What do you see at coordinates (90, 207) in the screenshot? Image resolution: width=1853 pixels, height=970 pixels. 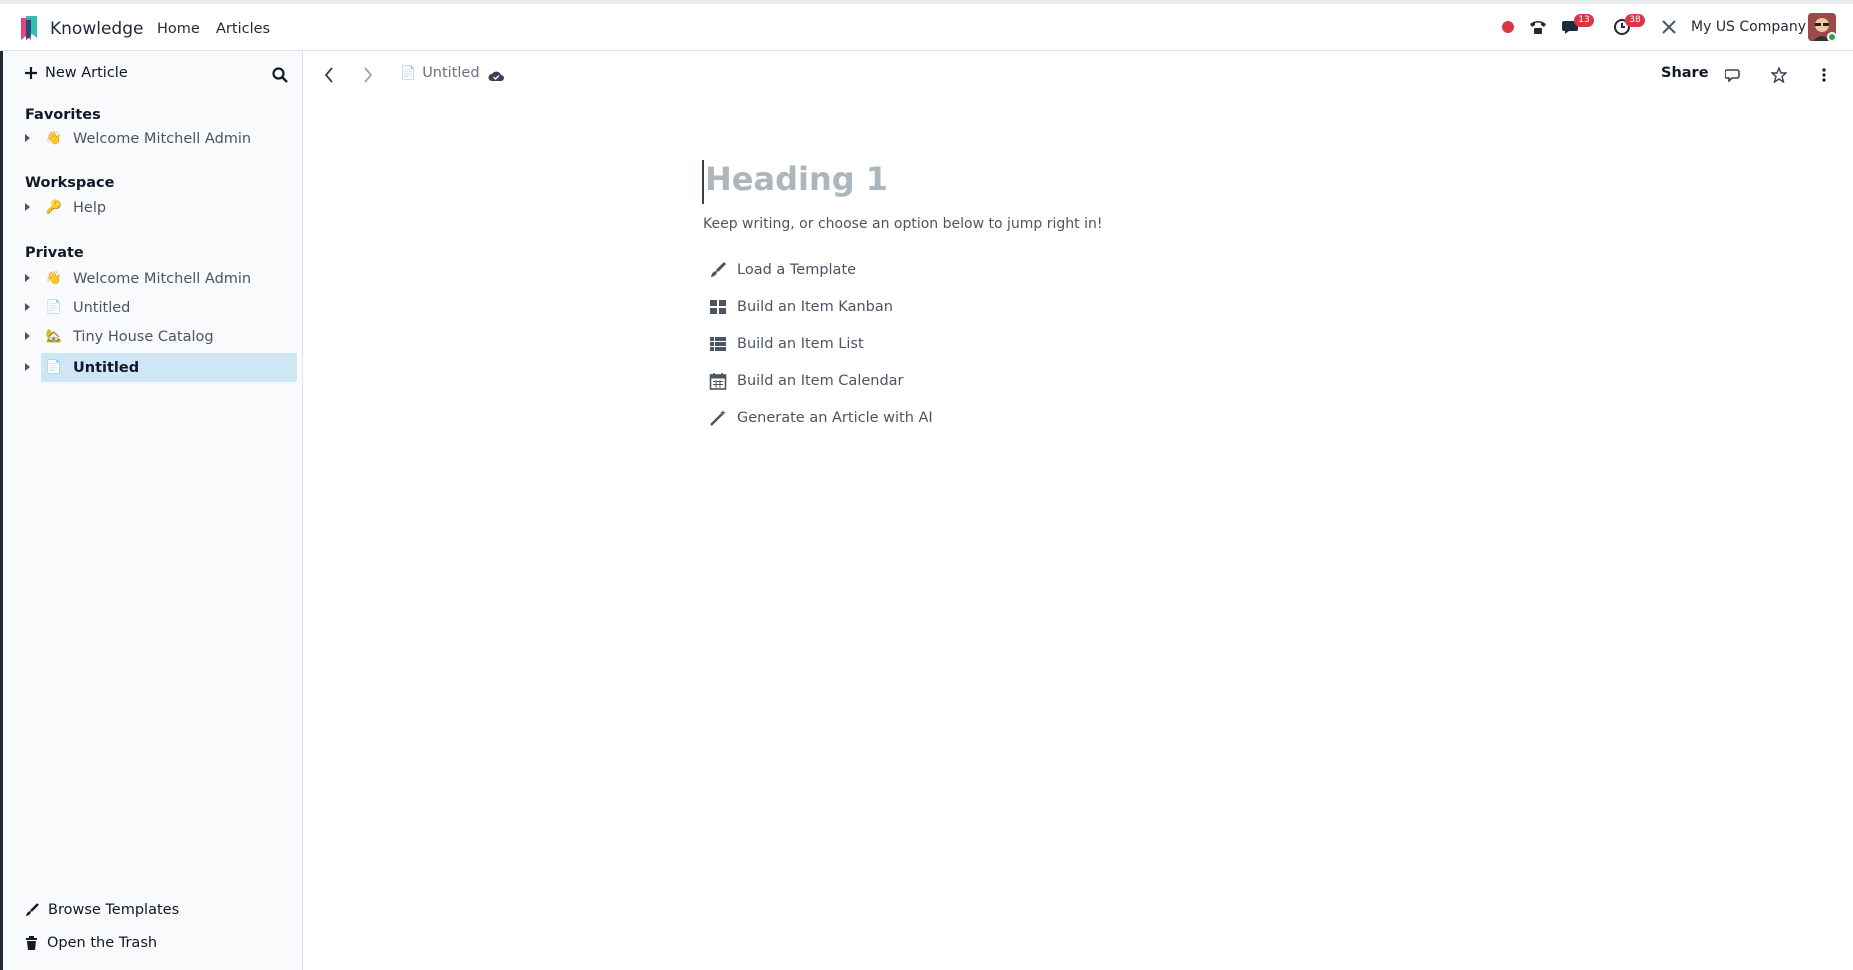 I see `tree-item-label: Help` at bounding box center [90, 207].